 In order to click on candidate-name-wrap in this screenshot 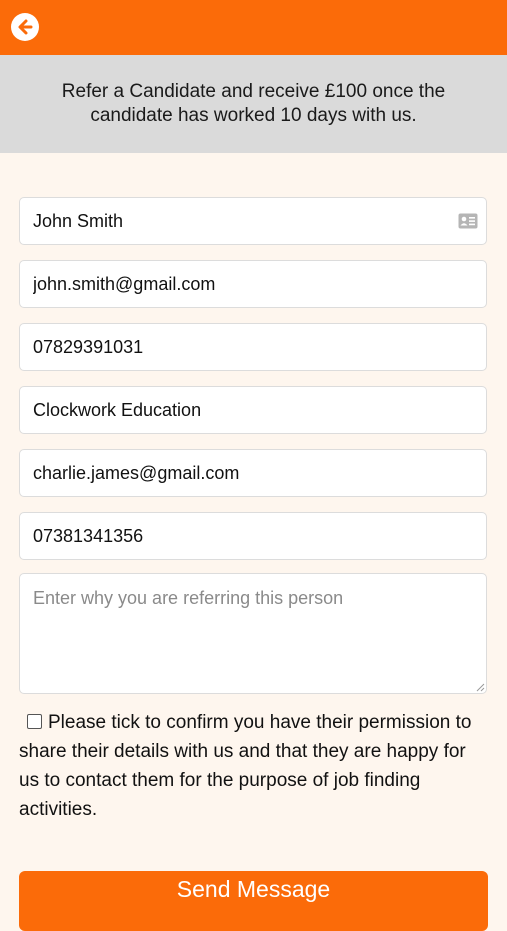, I will do `click(253, 221)`.